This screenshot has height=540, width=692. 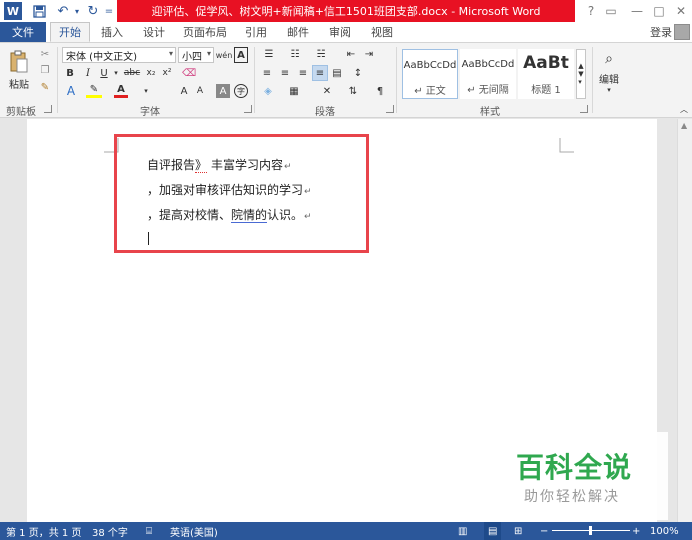 What do you see at coordinates (45, 54) in the screenshot?
I see `cut-icon: ✂` at bounding box center [45, 54].